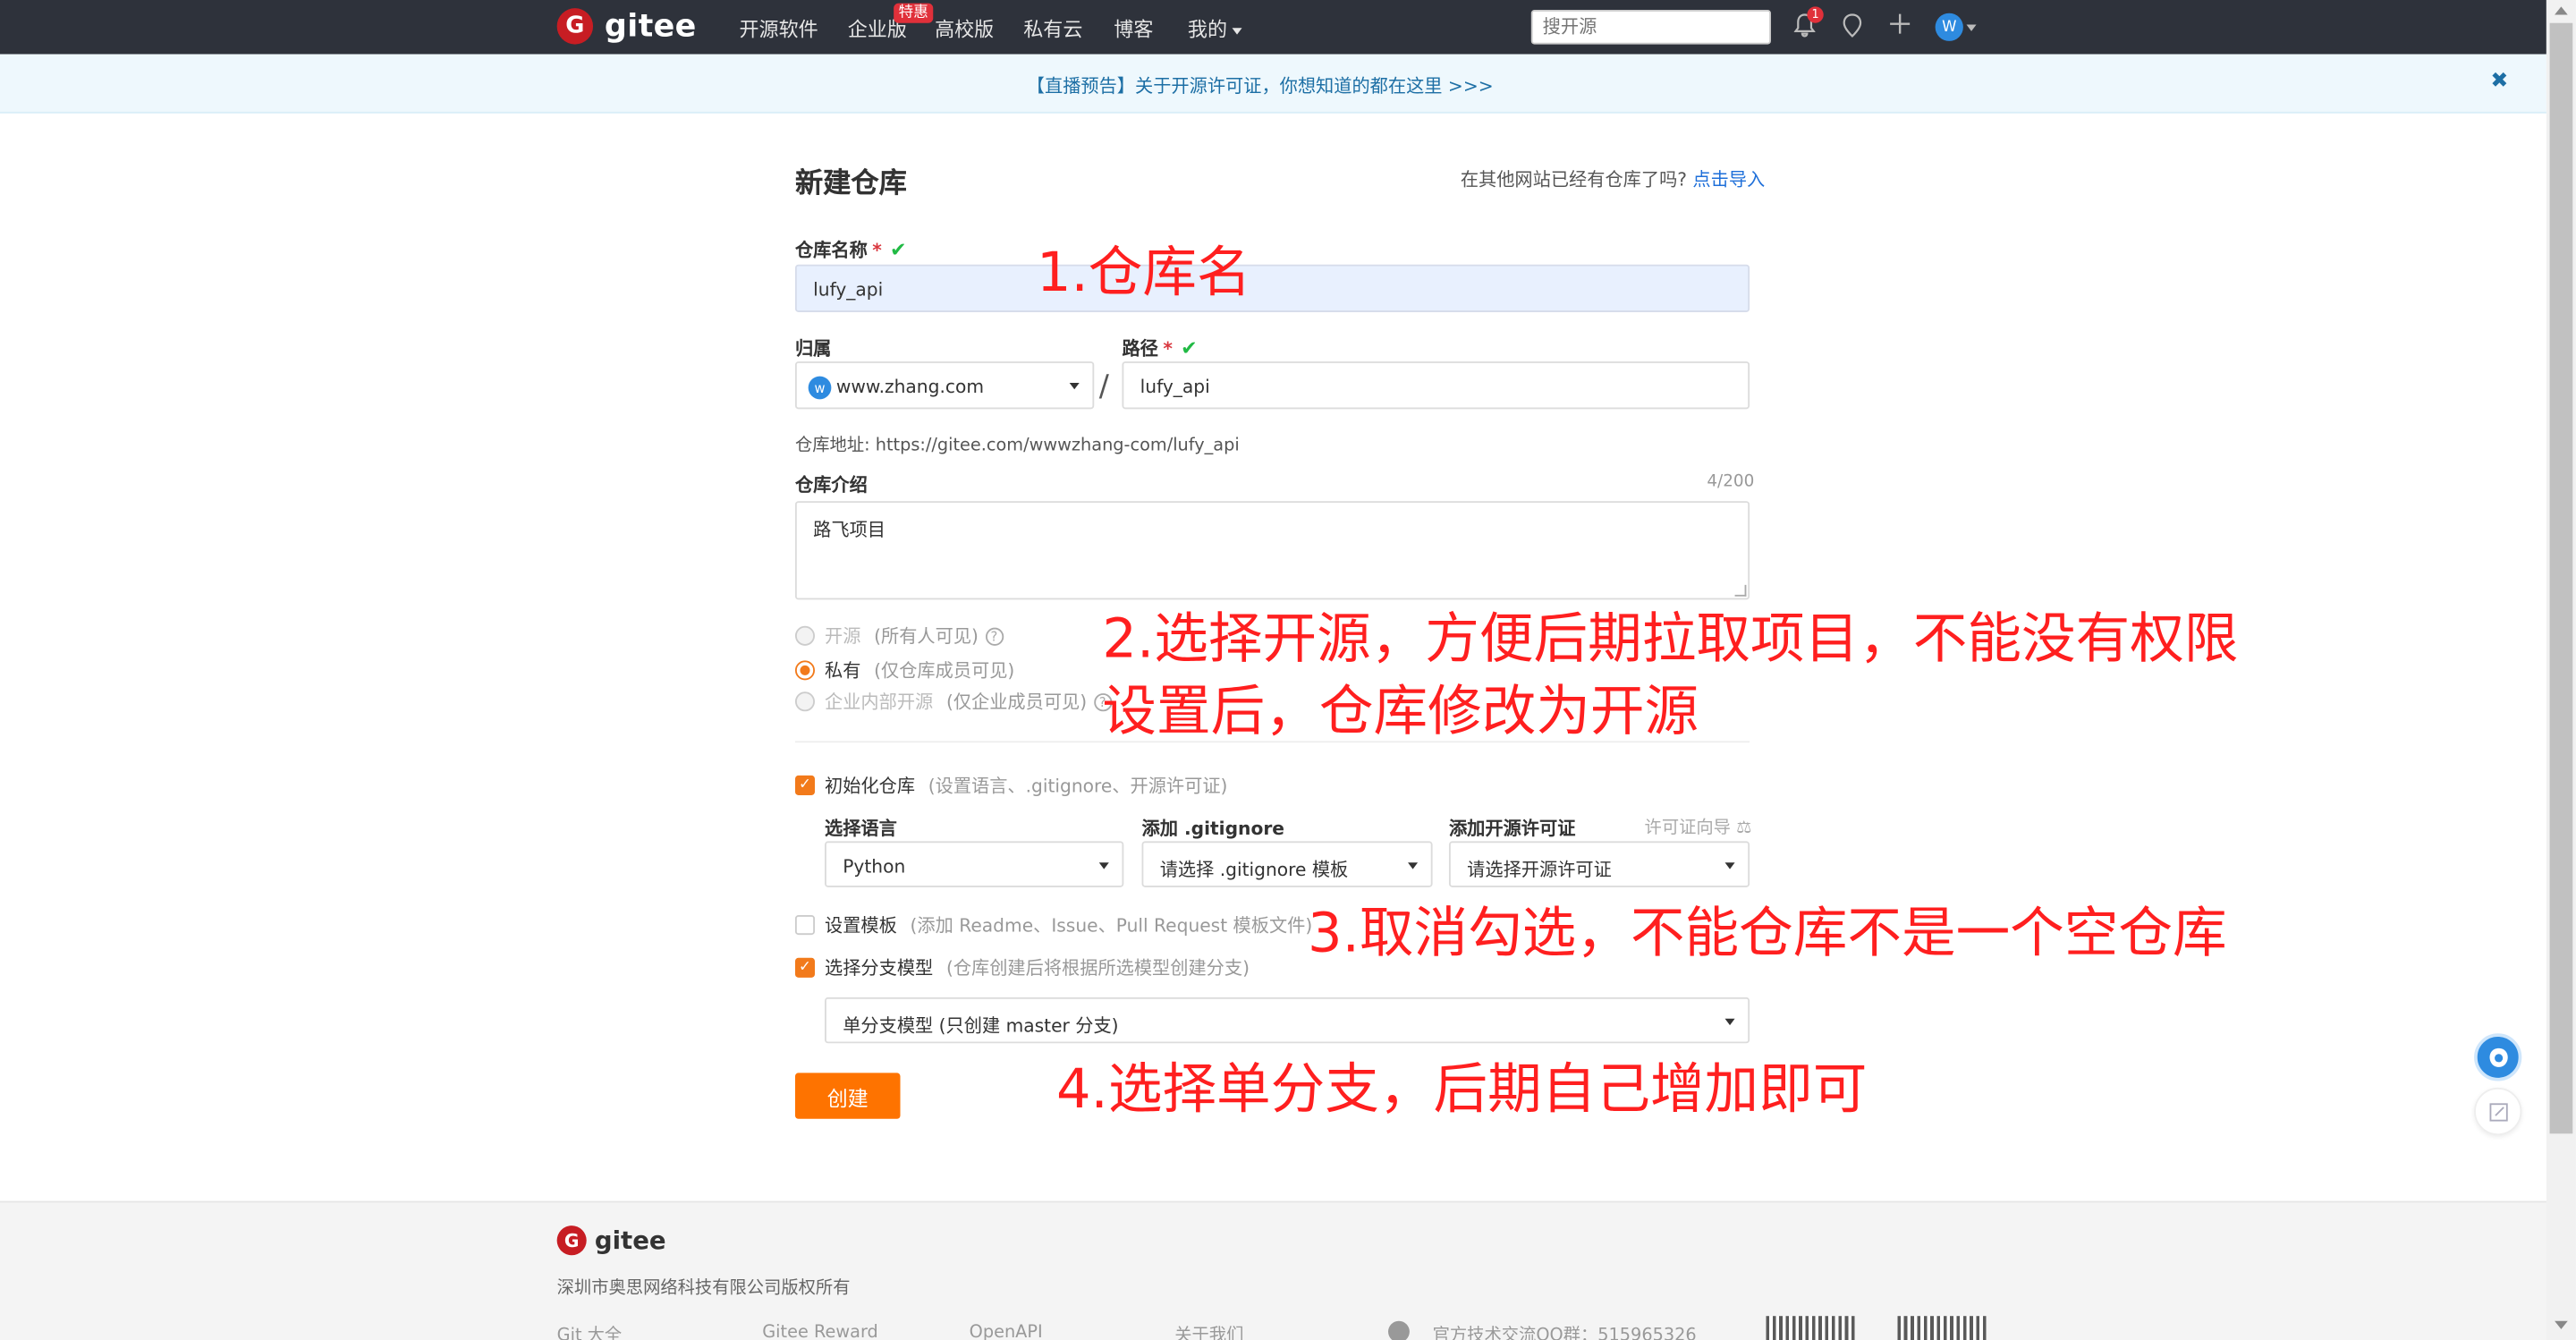 This screenshot has height=1340, width=2576. I want to click on footer-link-openapi: OpenAPI, so click(1006, 1331).